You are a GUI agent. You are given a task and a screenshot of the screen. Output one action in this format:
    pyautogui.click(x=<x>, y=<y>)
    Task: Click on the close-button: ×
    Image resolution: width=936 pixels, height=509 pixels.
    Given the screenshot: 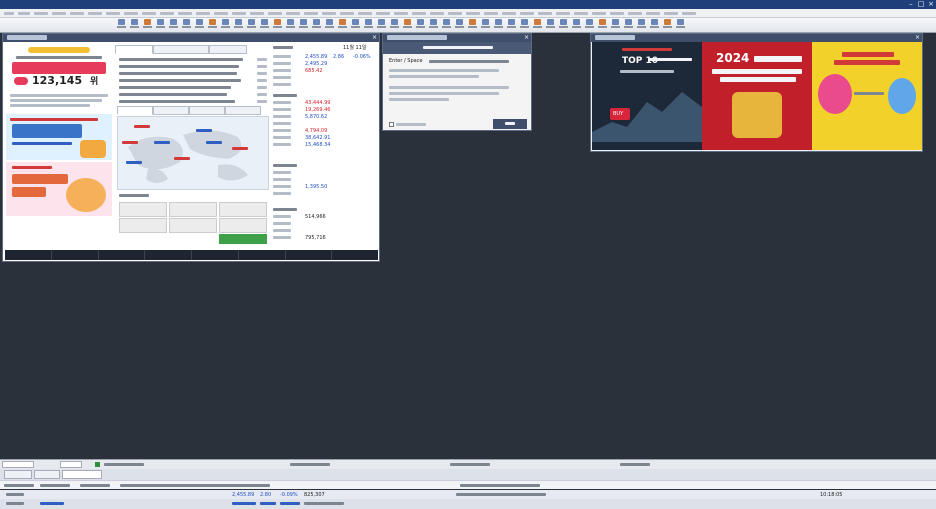 What is the action you would take?
    pyautogui.click(x=931, y=4)
    